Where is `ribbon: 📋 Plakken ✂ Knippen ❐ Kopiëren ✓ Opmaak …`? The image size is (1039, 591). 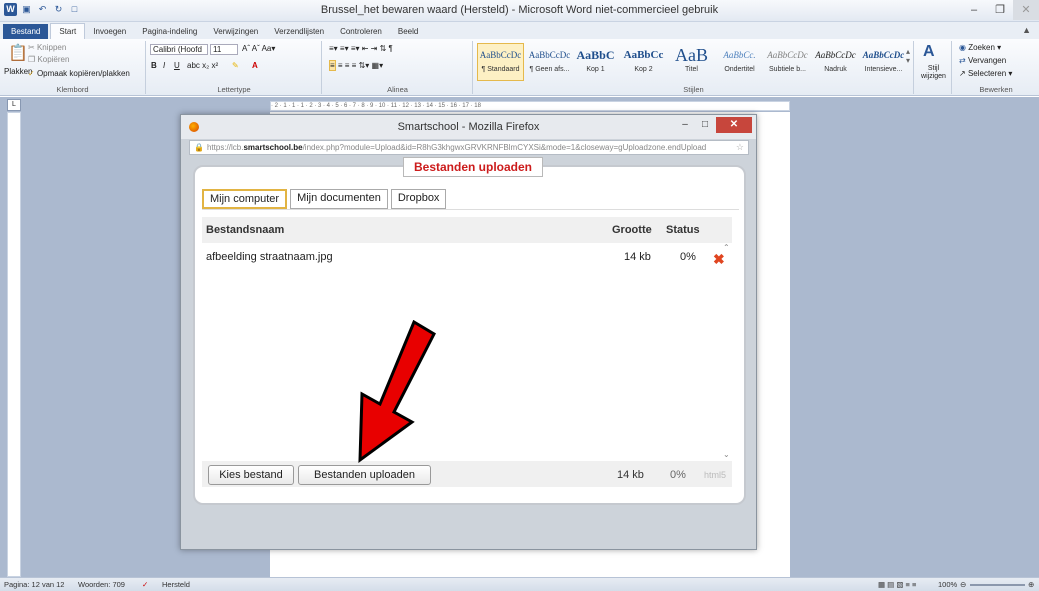 ribbon: 📋 Plakken ✂ Knippen ❐ Kopiëren ✓ Opmaak … is located at coordinates (519, 67).